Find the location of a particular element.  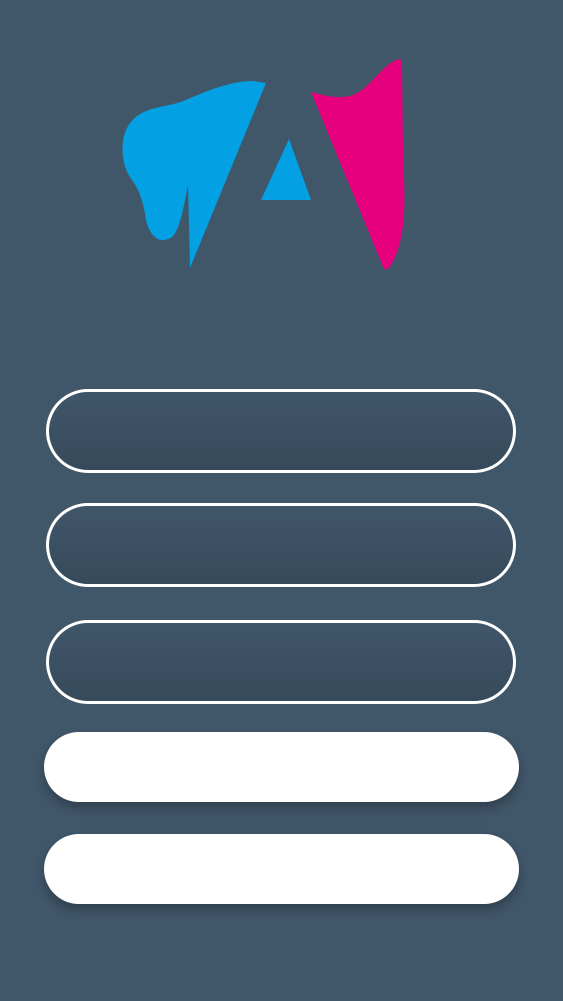

primary-button is located at coordinates (281, 767).